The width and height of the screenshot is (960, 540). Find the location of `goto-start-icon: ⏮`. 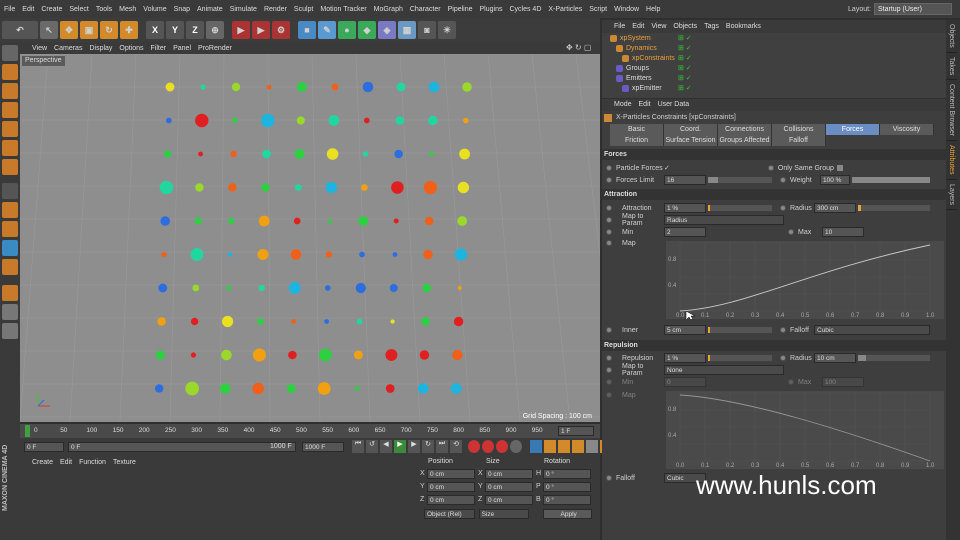

goto-start-icon: ⏮ is located at coordinates (358, 446).